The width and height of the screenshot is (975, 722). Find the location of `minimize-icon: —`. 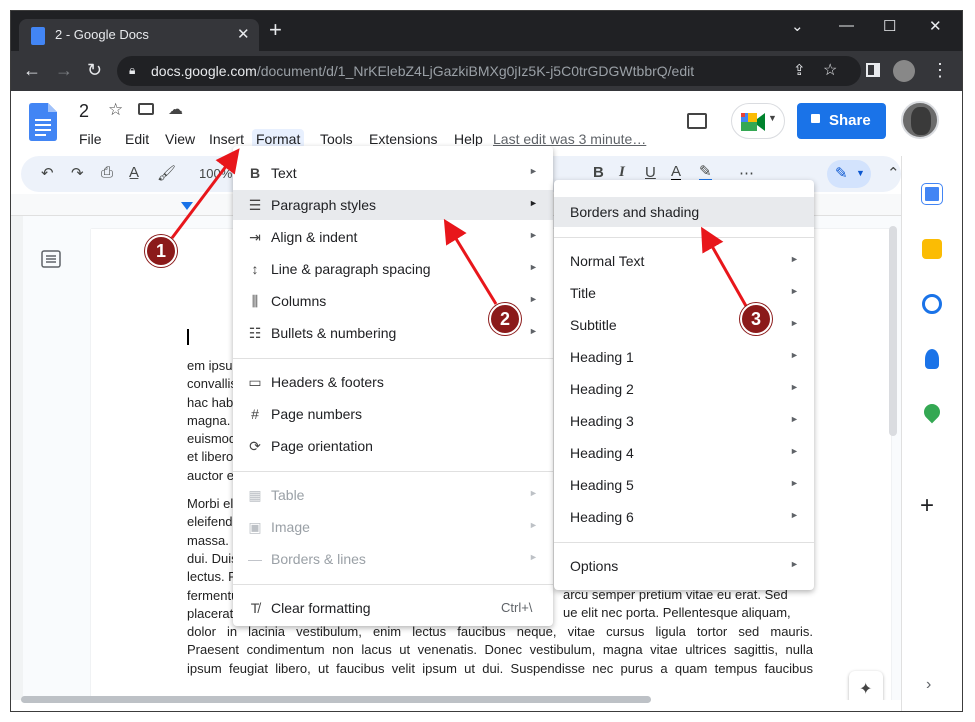

minimize-icon: — is located at coordinates (846, 25).